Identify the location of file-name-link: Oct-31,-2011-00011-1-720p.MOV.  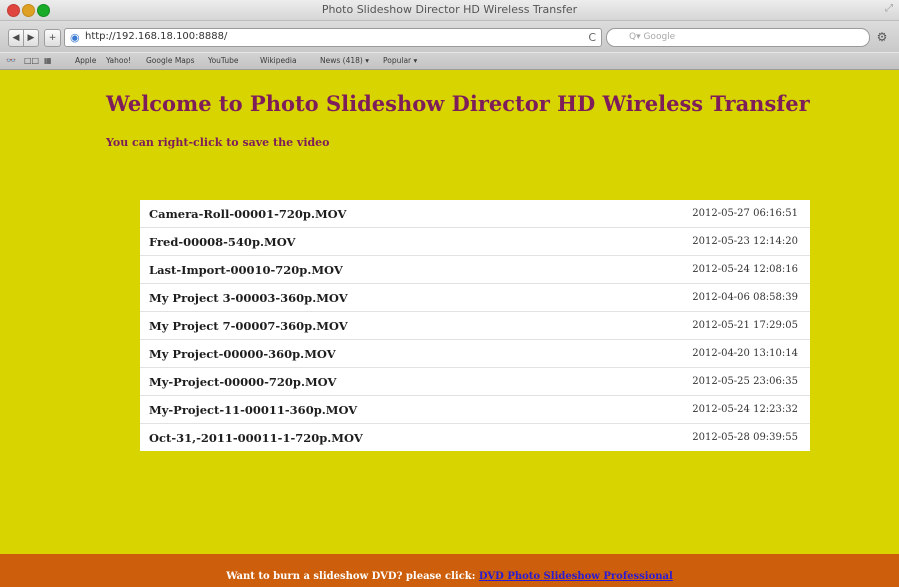
(357, 438).